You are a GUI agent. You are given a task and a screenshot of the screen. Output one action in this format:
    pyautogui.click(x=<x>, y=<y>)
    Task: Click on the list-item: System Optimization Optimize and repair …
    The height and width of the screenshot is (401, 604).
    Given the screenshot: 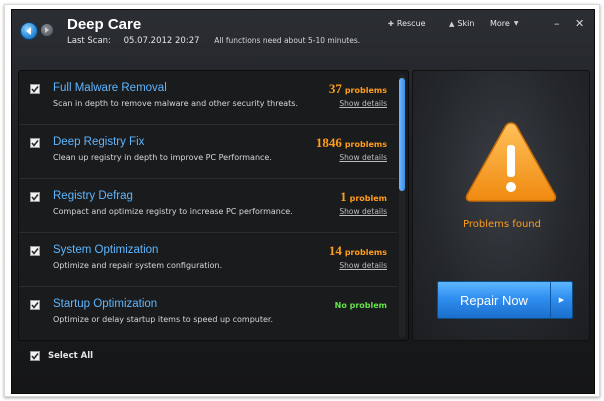 What is the action you would take?
    pyautogui.click(x=208, y=260)
    